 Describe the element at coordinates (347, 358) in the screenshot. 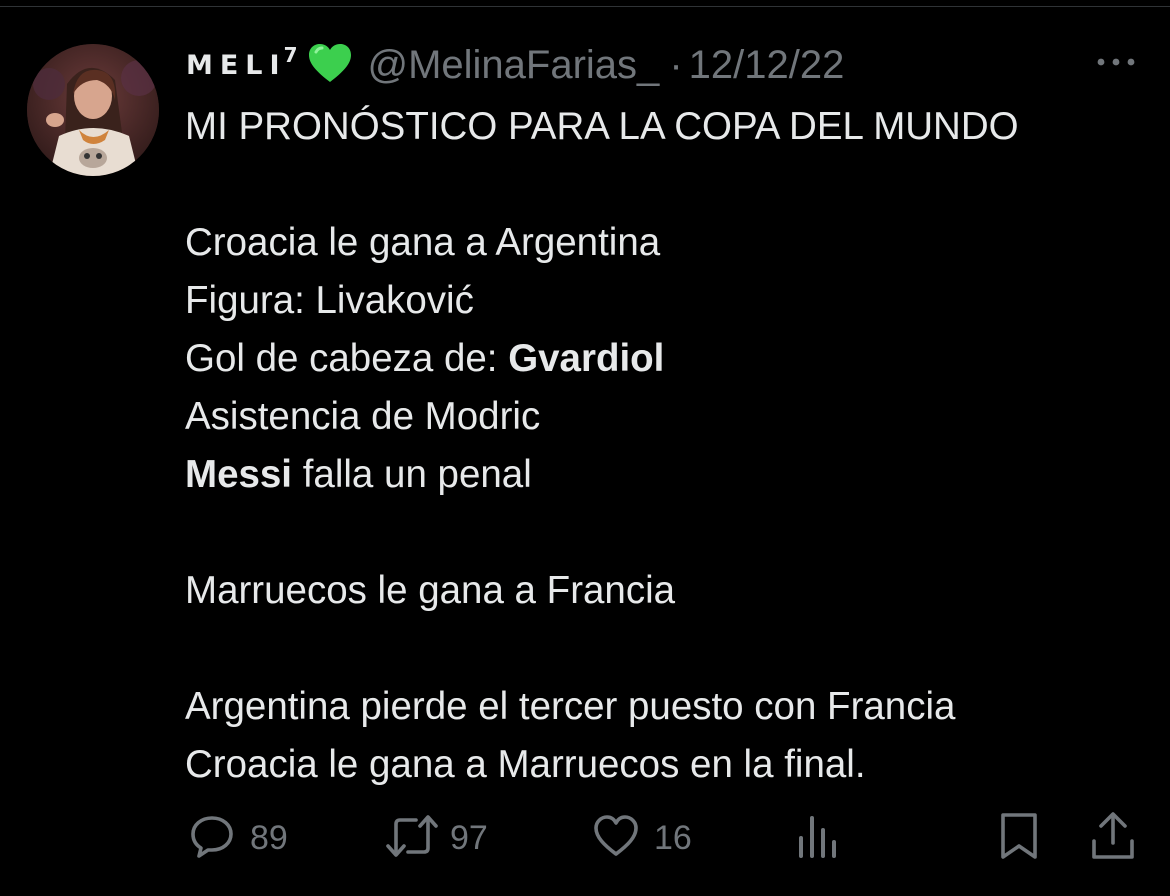

I see `tweet-line-text: Gol de cabeza de:` at that location.